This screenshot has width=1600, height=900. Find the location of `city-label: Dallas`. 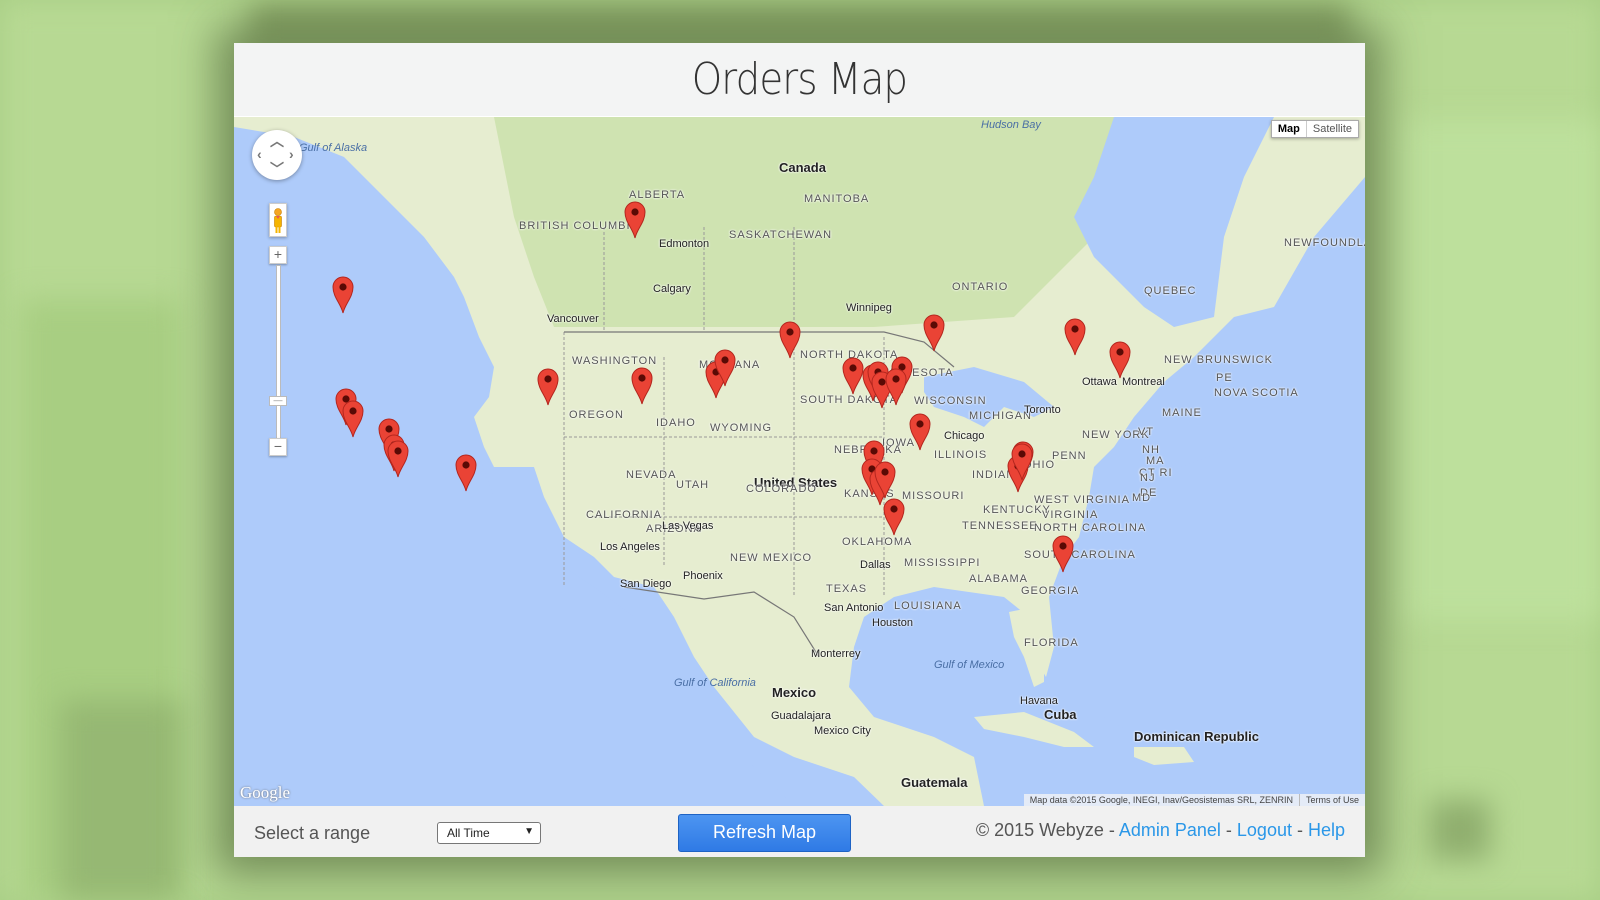

city-label: Dallas is located at coordinates (875, 565).